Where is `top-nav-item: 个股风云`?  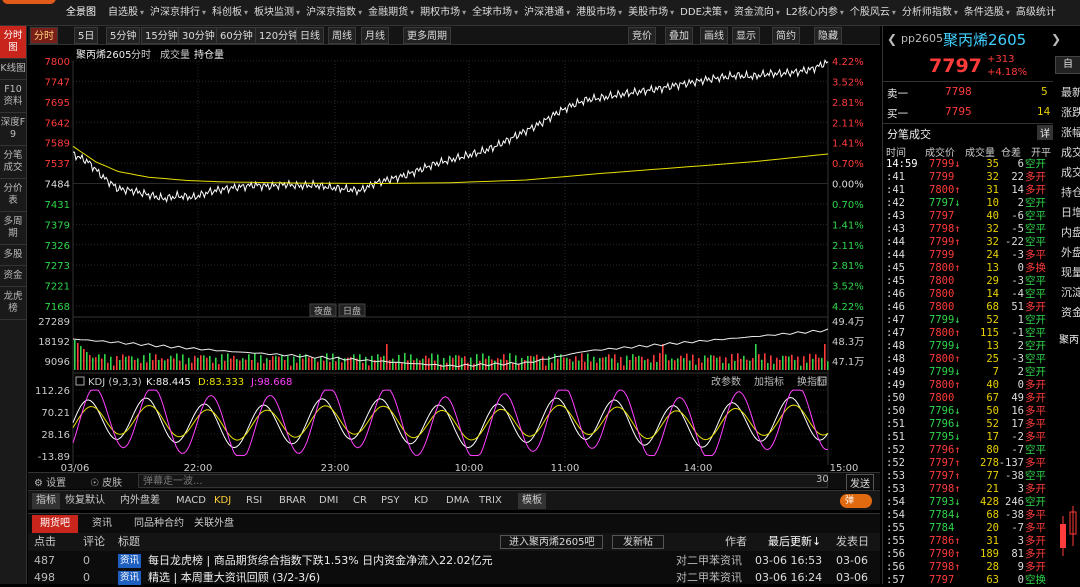 top-nav-item: 个股风云 is located at coordinates (870, 12).